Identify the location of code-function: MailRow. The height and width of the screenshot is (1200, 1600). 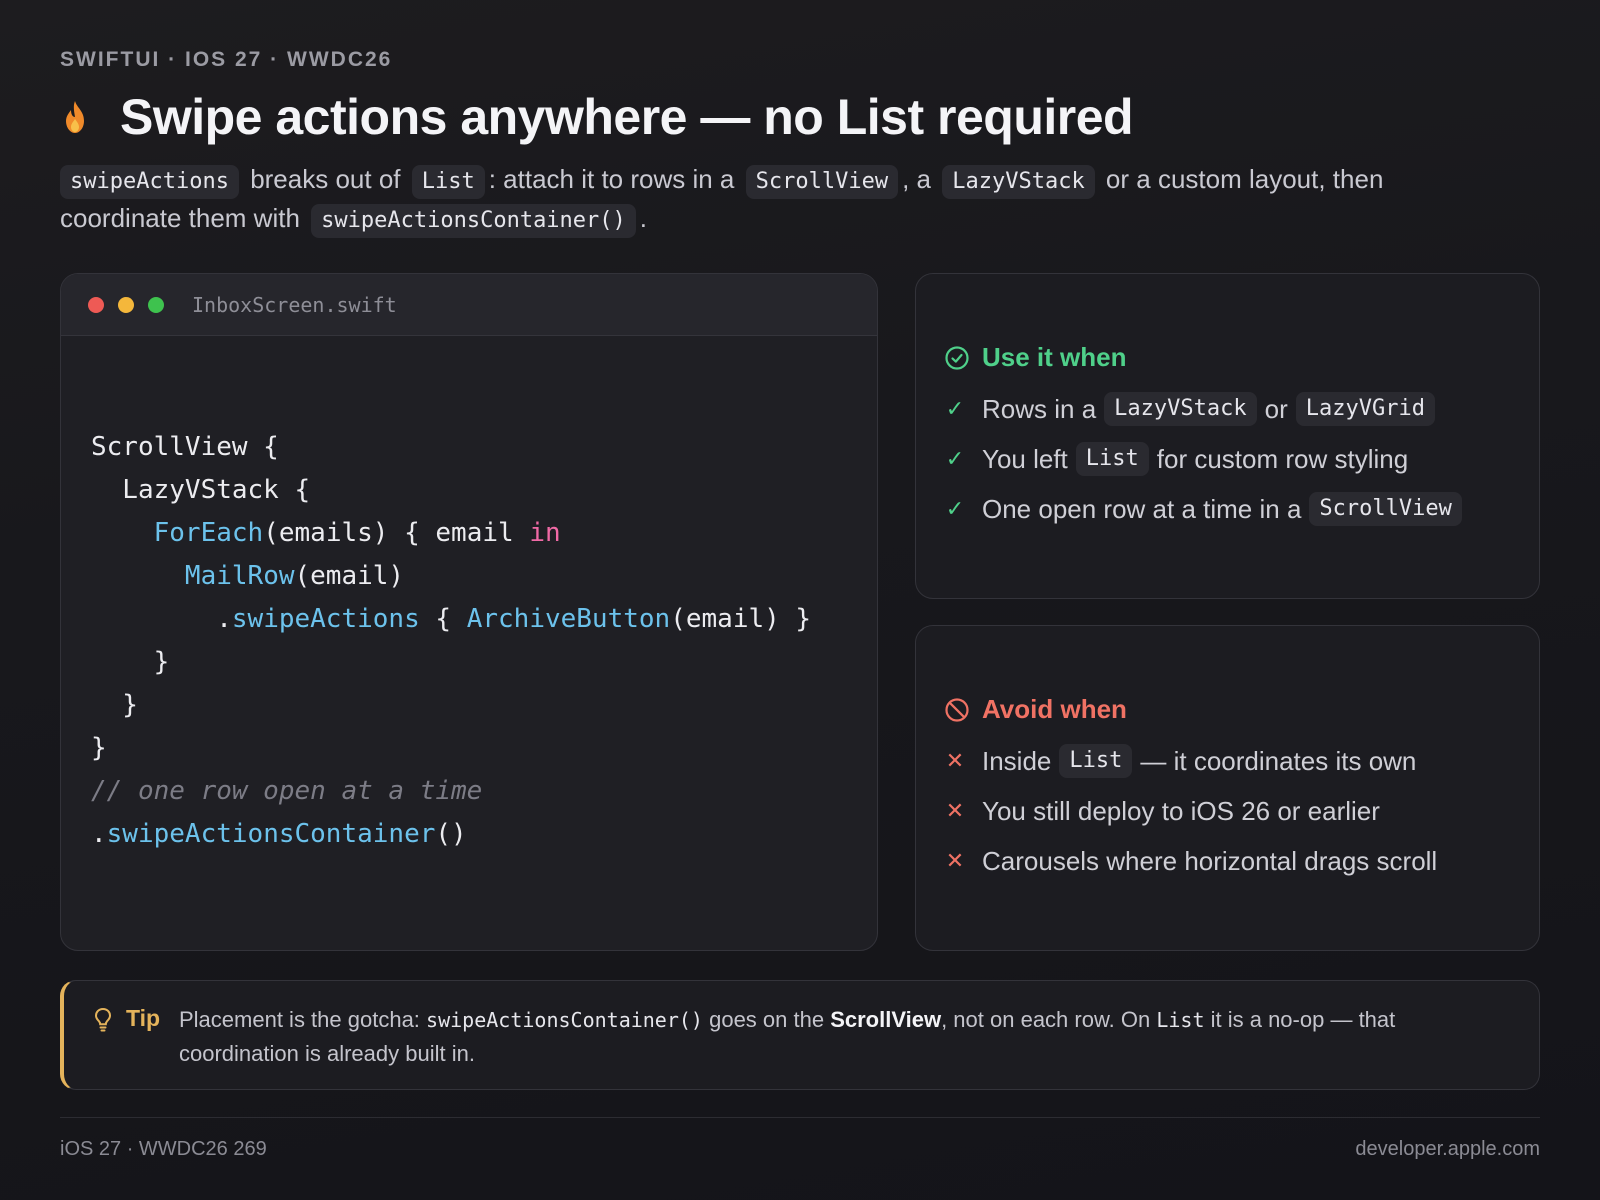
(239, 576).